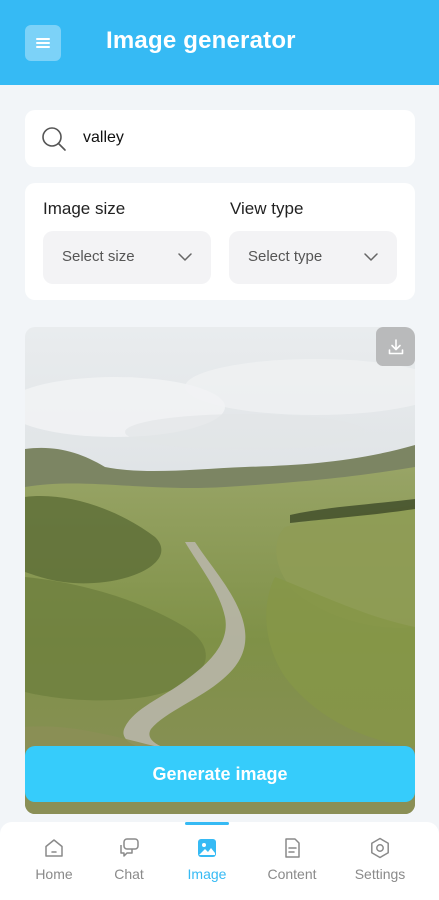  What do you see at coordinates (54, 874) in the screenshot?
I see `nav-label-home: Home` at bounding box center [54, 874].